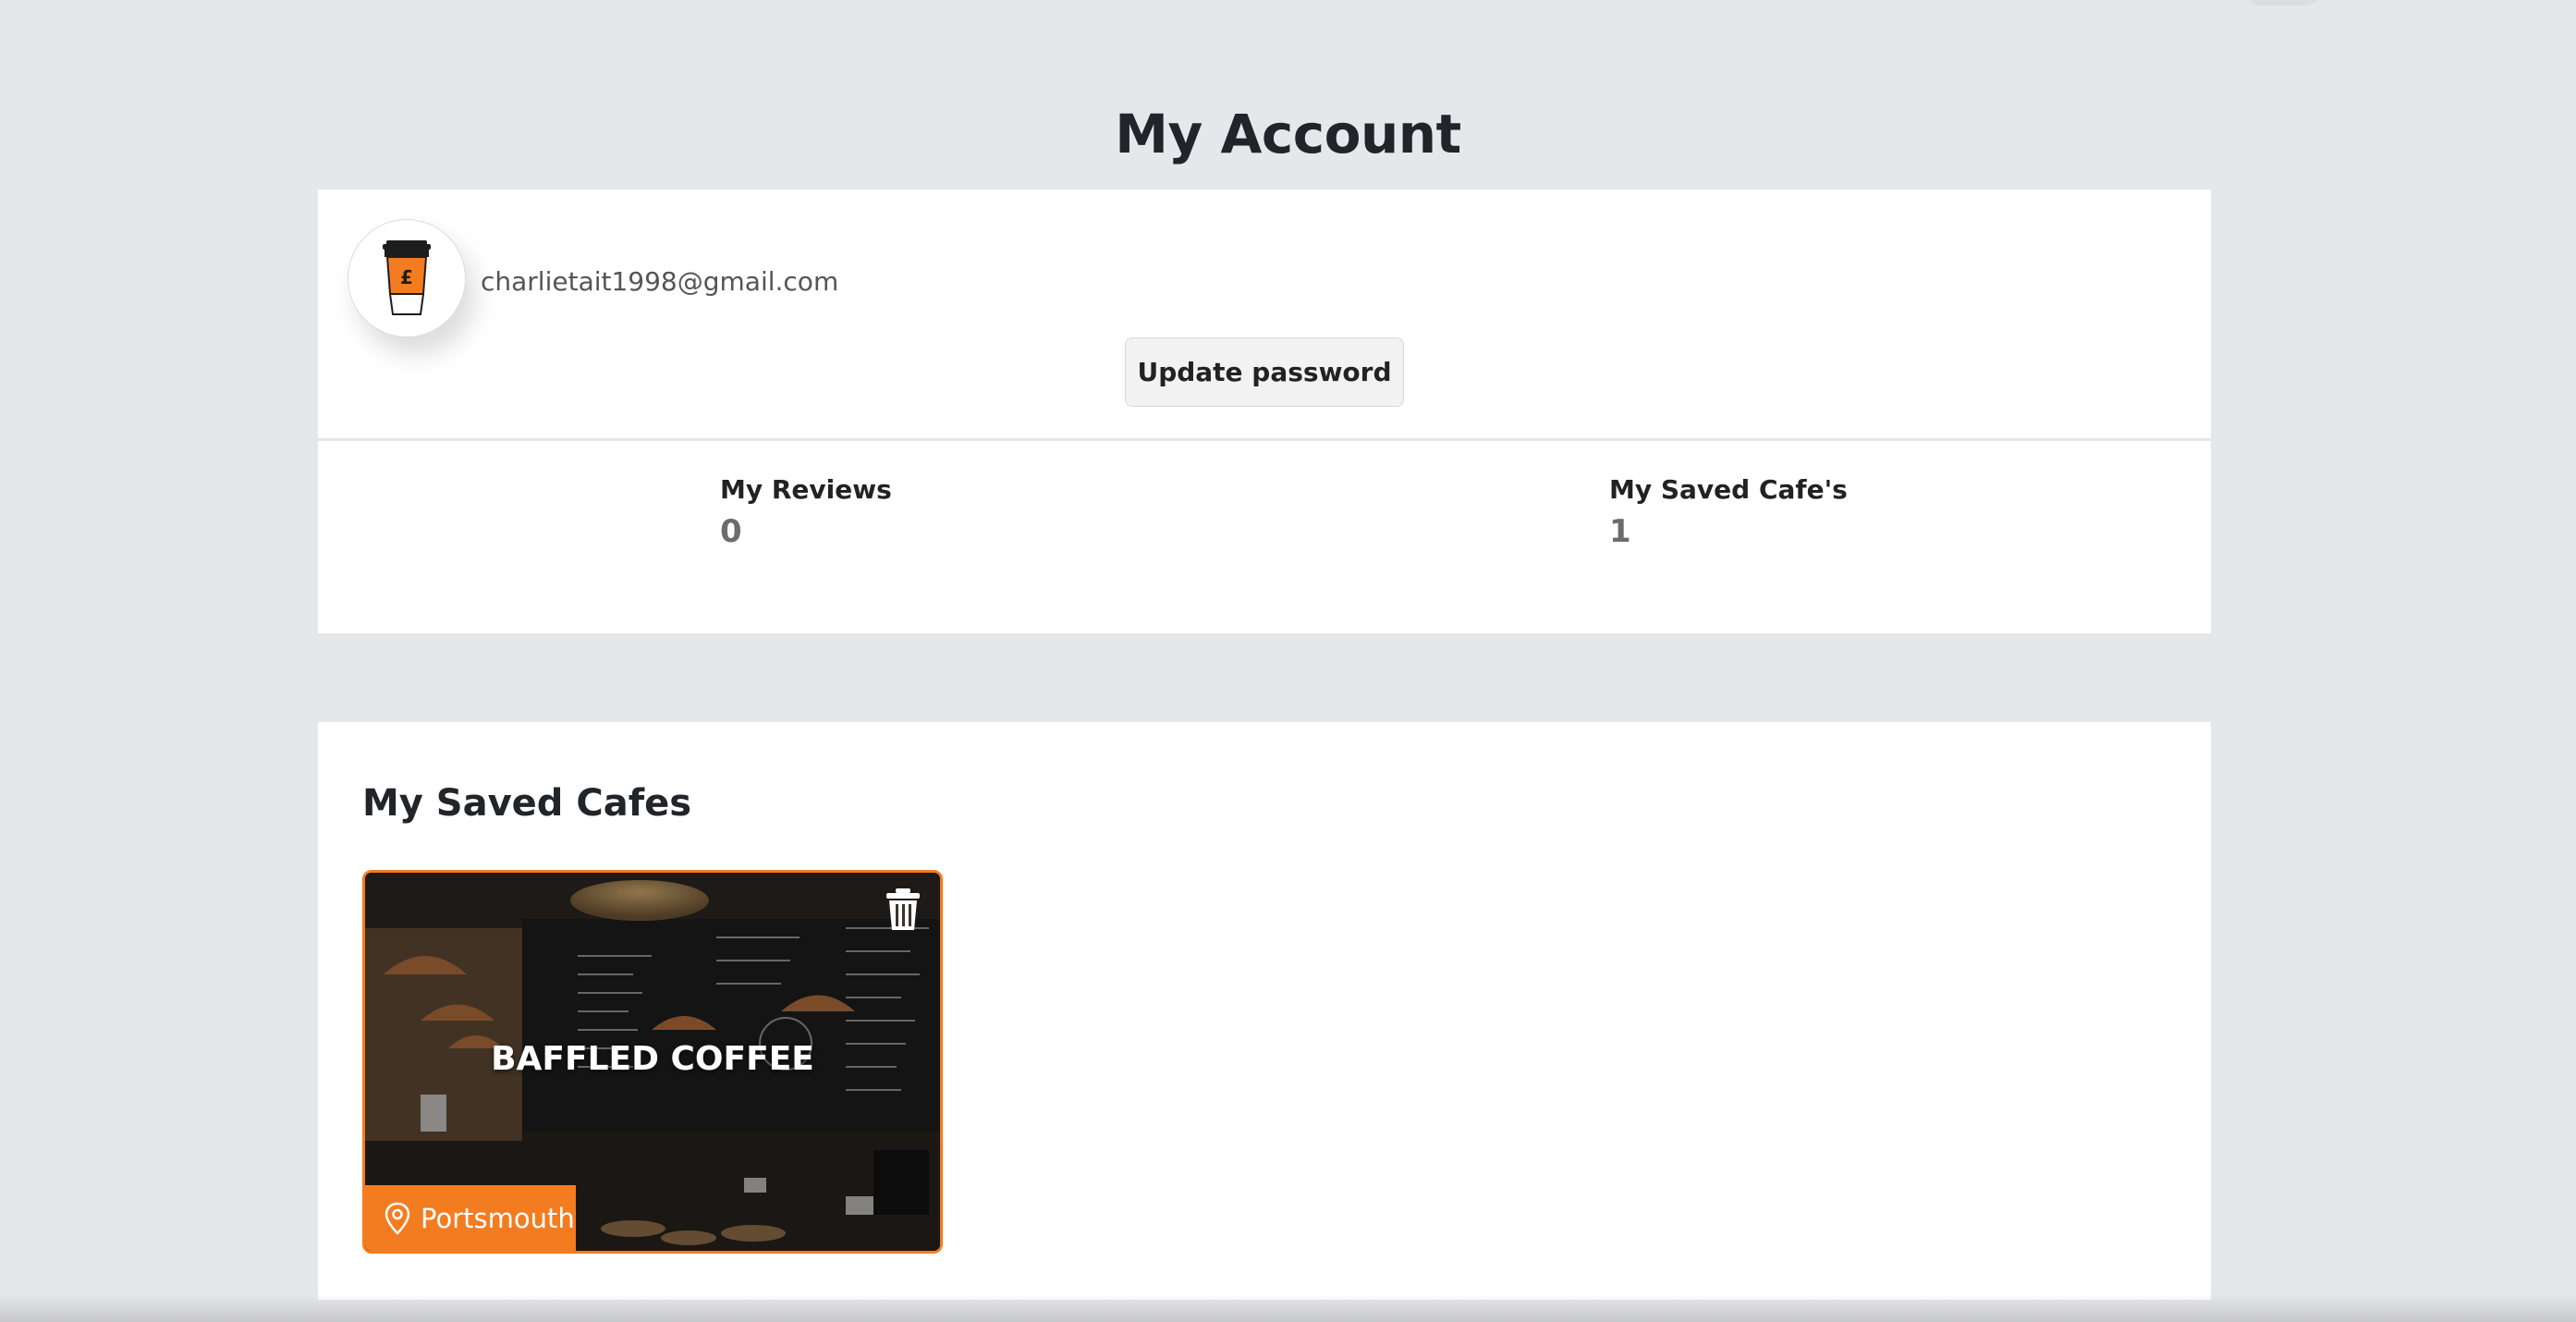 This screenshot has height=1322, width=2576. Describe the element at coordinates (806, 512) in the screenshot. I see `stat-my-reviews: My Reviews 0` at that location.